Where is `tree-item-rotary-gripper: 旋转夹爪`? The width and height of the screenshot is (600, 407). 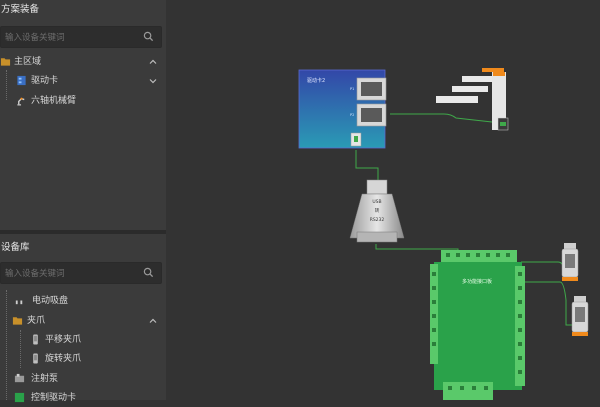
tree-item-rotary-gripper: 旋转夹爪 is located at coordinates (83, 359).